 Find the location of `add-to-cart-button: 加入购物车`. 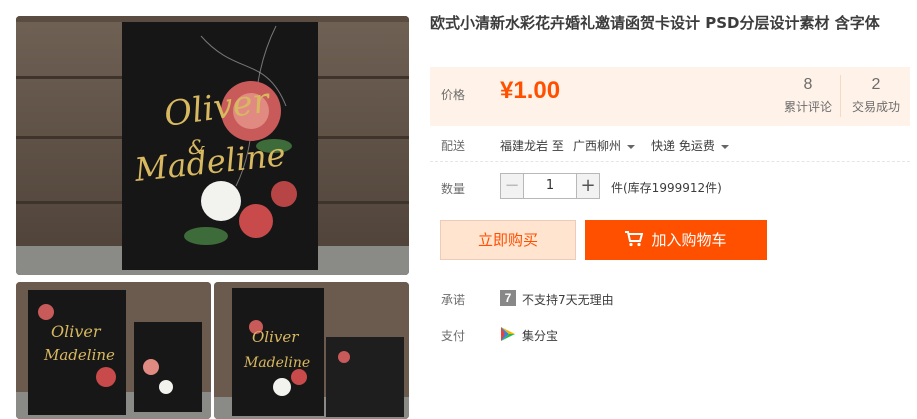

add-to-cart-button: 加入购物车 is located at coordinates (676, 240).